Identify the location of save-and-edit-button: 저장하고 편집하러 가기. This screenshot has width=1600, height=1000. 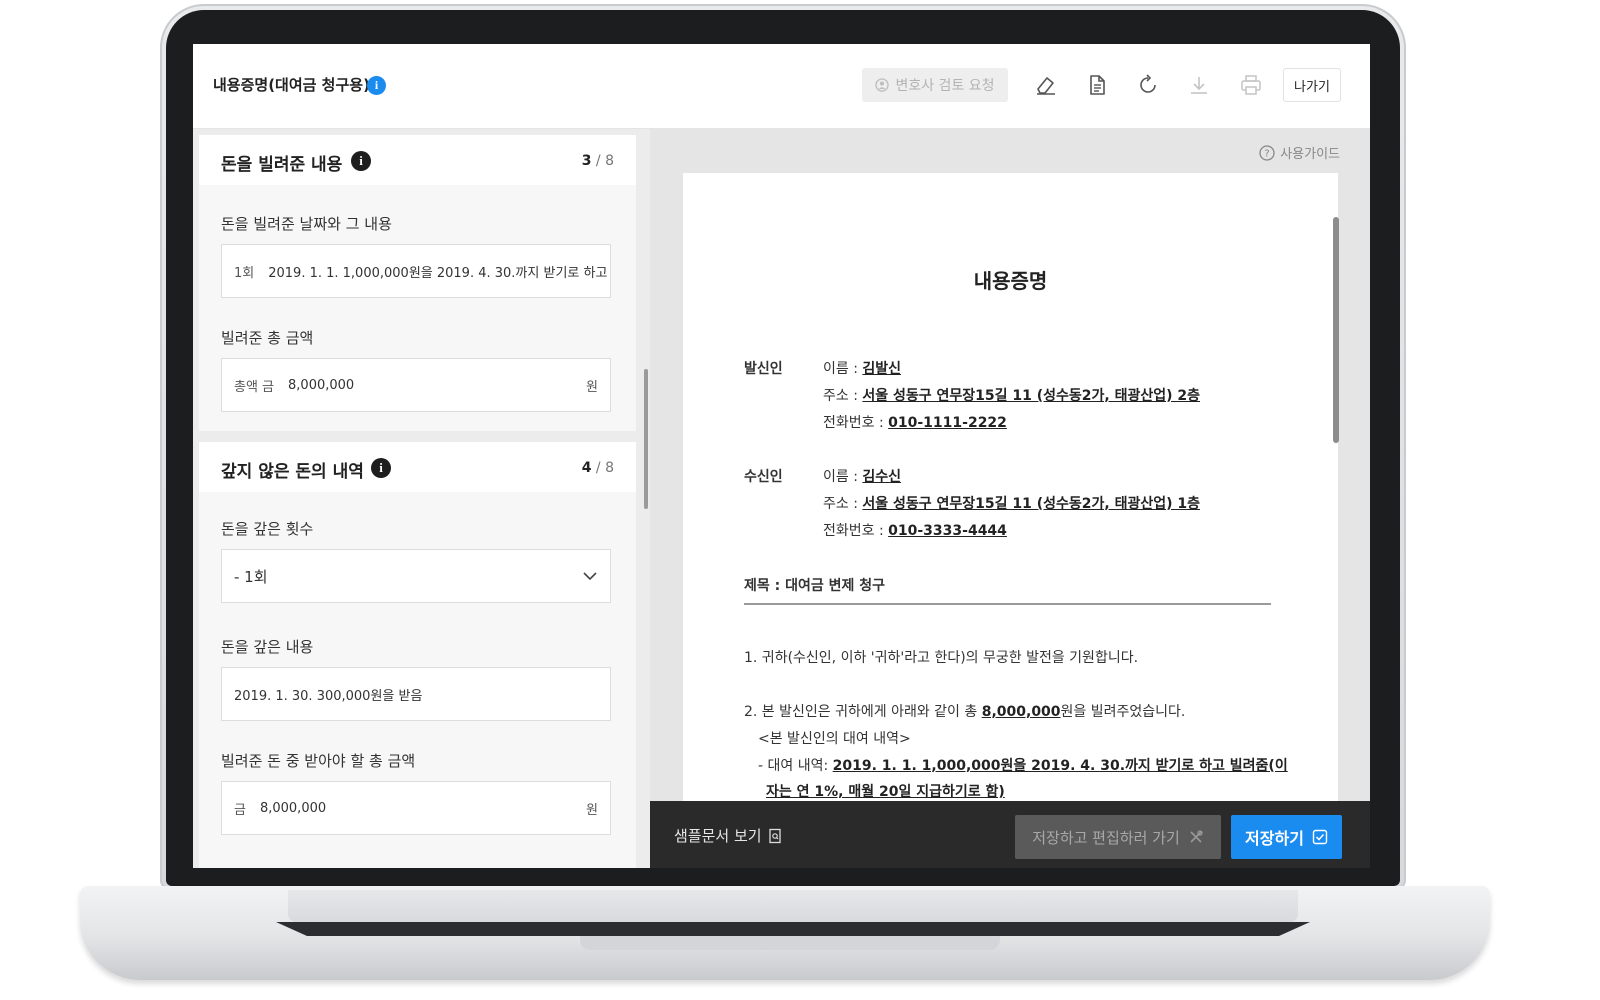
(1118, 837).